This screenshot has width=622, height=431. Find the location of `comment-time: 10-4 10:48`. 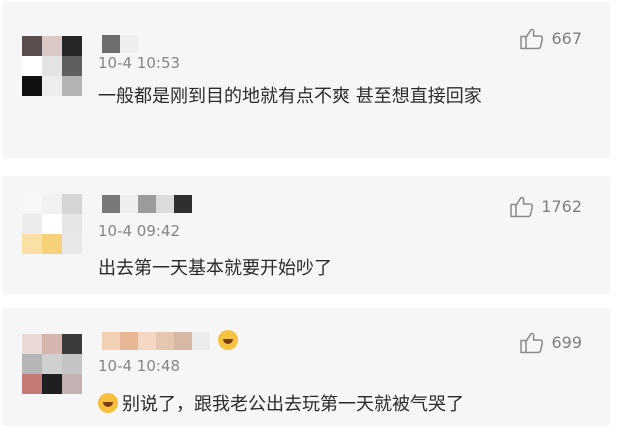

comment-time: 10-4 10:48 is located at coordinates (139, 366).